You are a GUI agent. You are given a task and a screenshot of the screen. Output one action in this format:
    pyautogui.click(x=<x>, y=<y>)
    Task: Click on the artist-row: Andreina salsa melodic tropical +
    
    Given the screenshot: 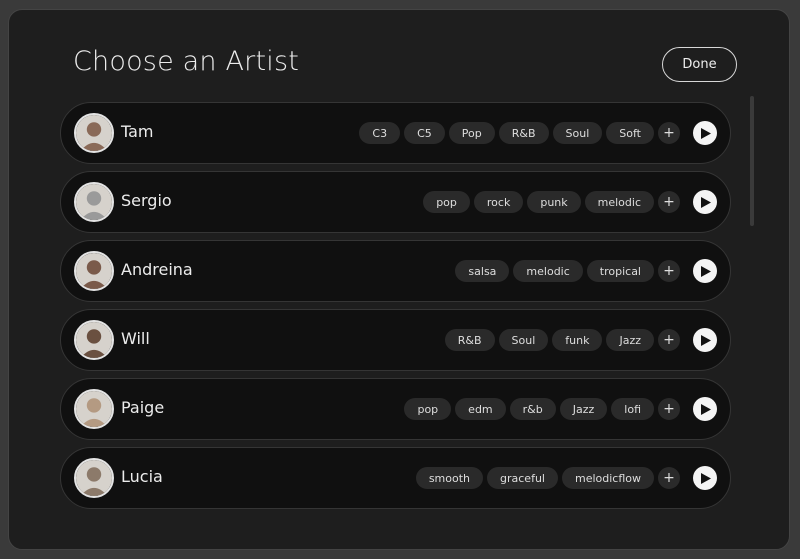 What is the action you would take?
    pyautogui.click(x=395, y=271)
    